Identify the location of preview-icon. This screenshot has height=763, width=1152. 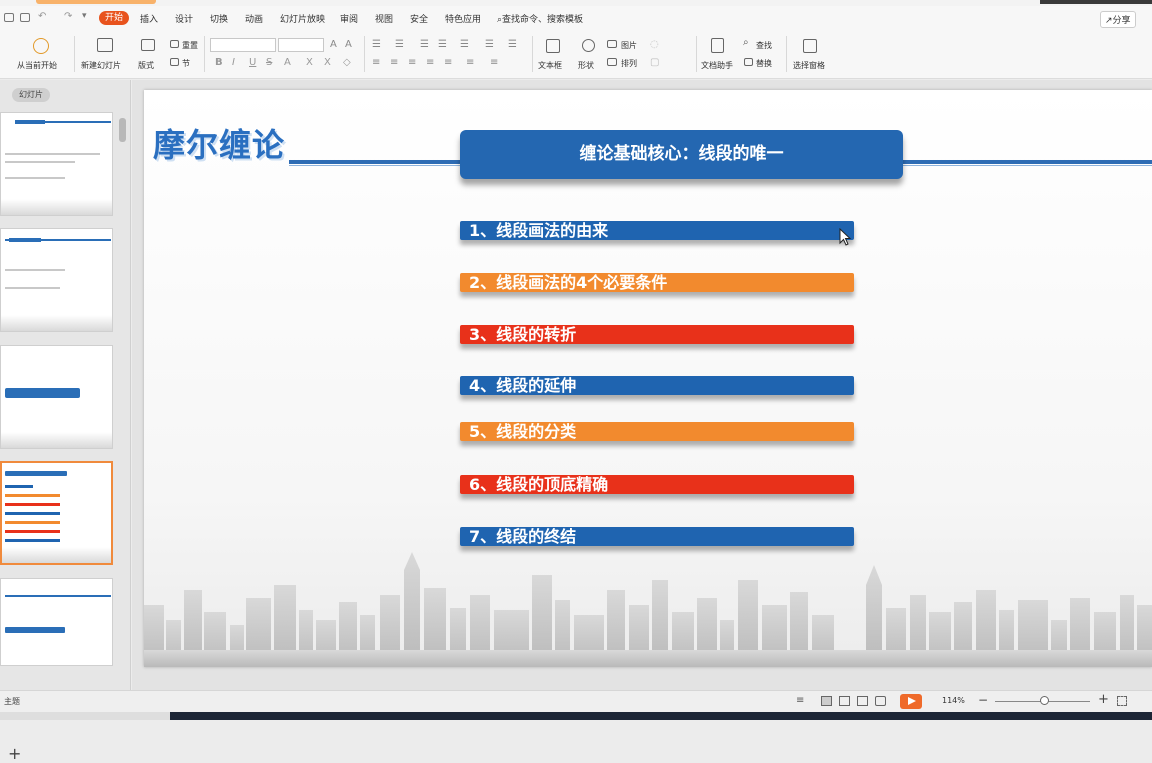
(25, 17).